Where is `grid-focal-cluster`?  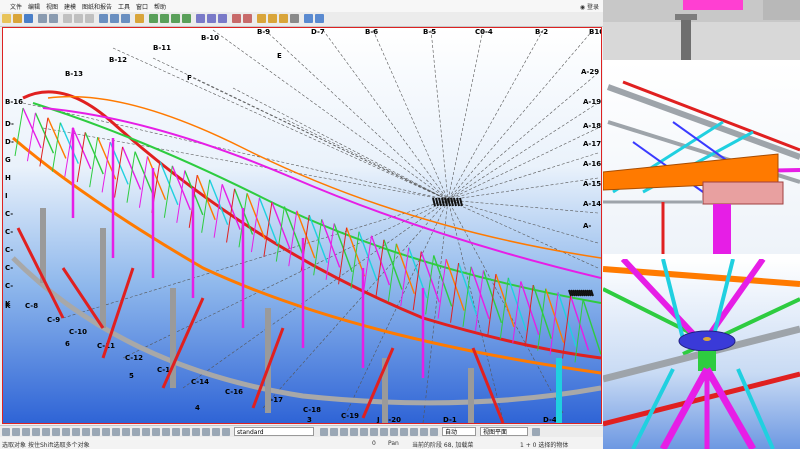 grid-focal-cluster is located at coordinates (461, 202).